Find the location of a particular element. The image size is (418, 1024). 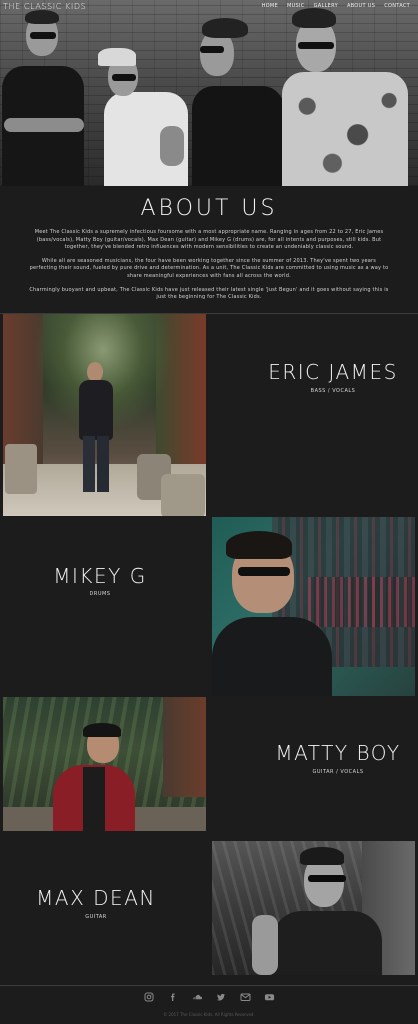

main-nav: Home Music Gallery About Us Contact is located at coordinates (336, 6).